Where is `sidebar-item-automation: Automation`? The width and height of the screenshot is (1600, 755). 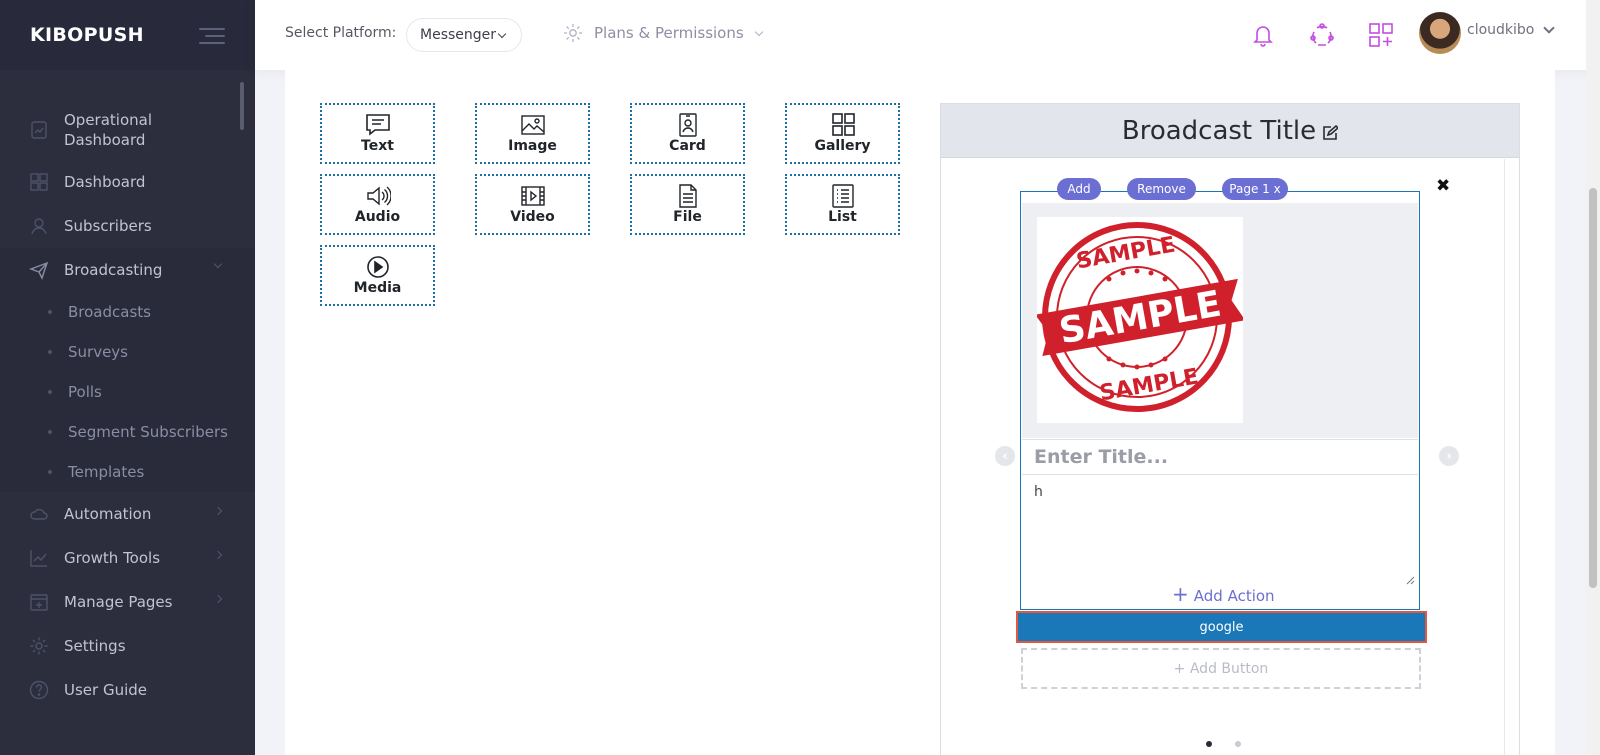 sidebar-item-automation: Automation is located at coordinates (127, 514).